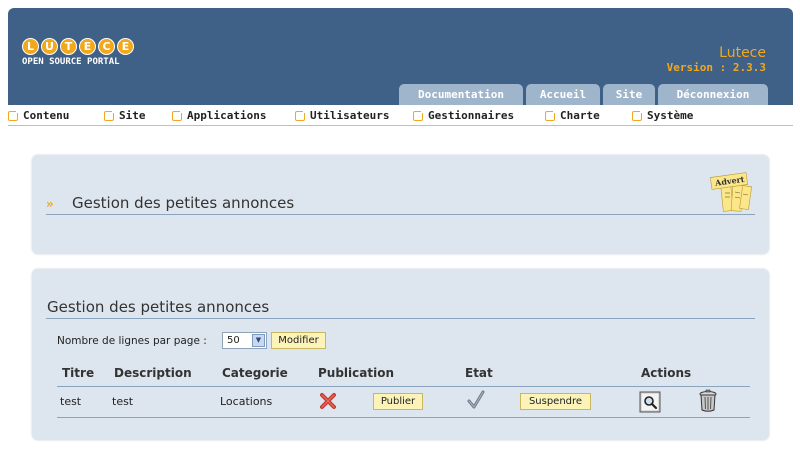  I want to click on logo-letters: L U T E C E, so click(78, 46).